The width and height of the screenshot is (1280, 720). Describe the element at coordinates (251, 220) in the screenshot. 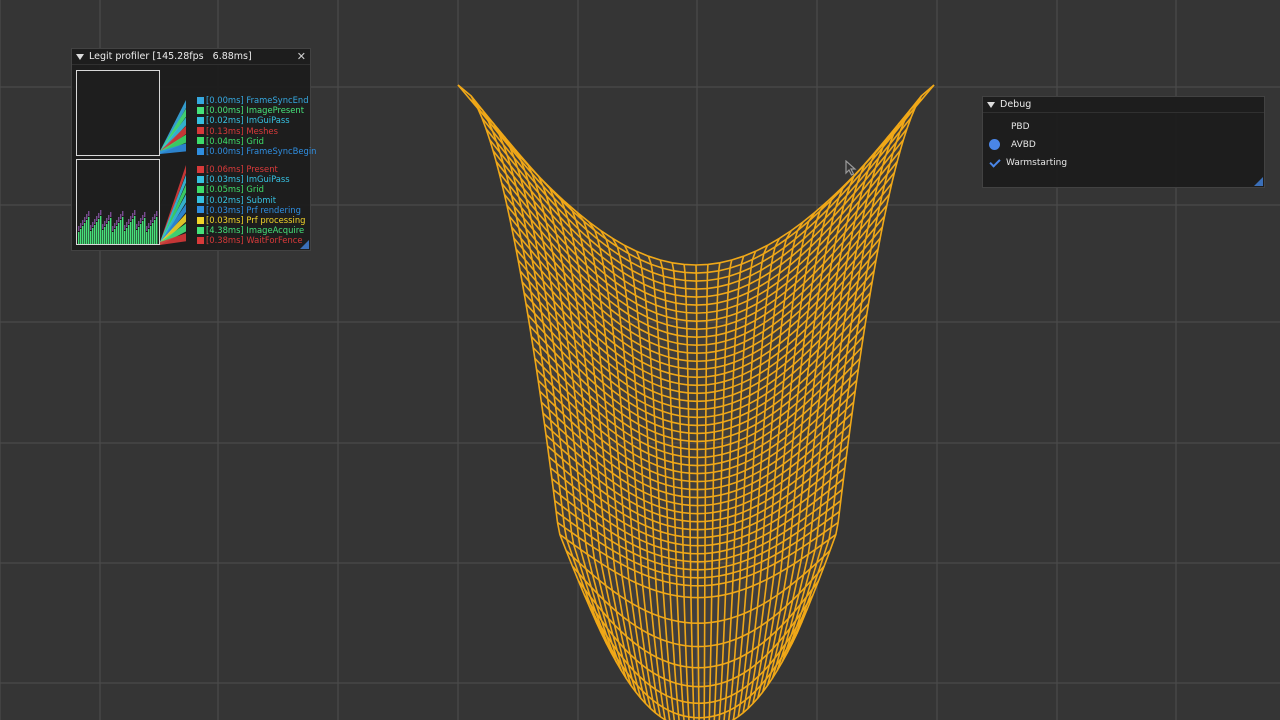

I see `profiler-entry: [0.03ms] Prf processing` at that location.